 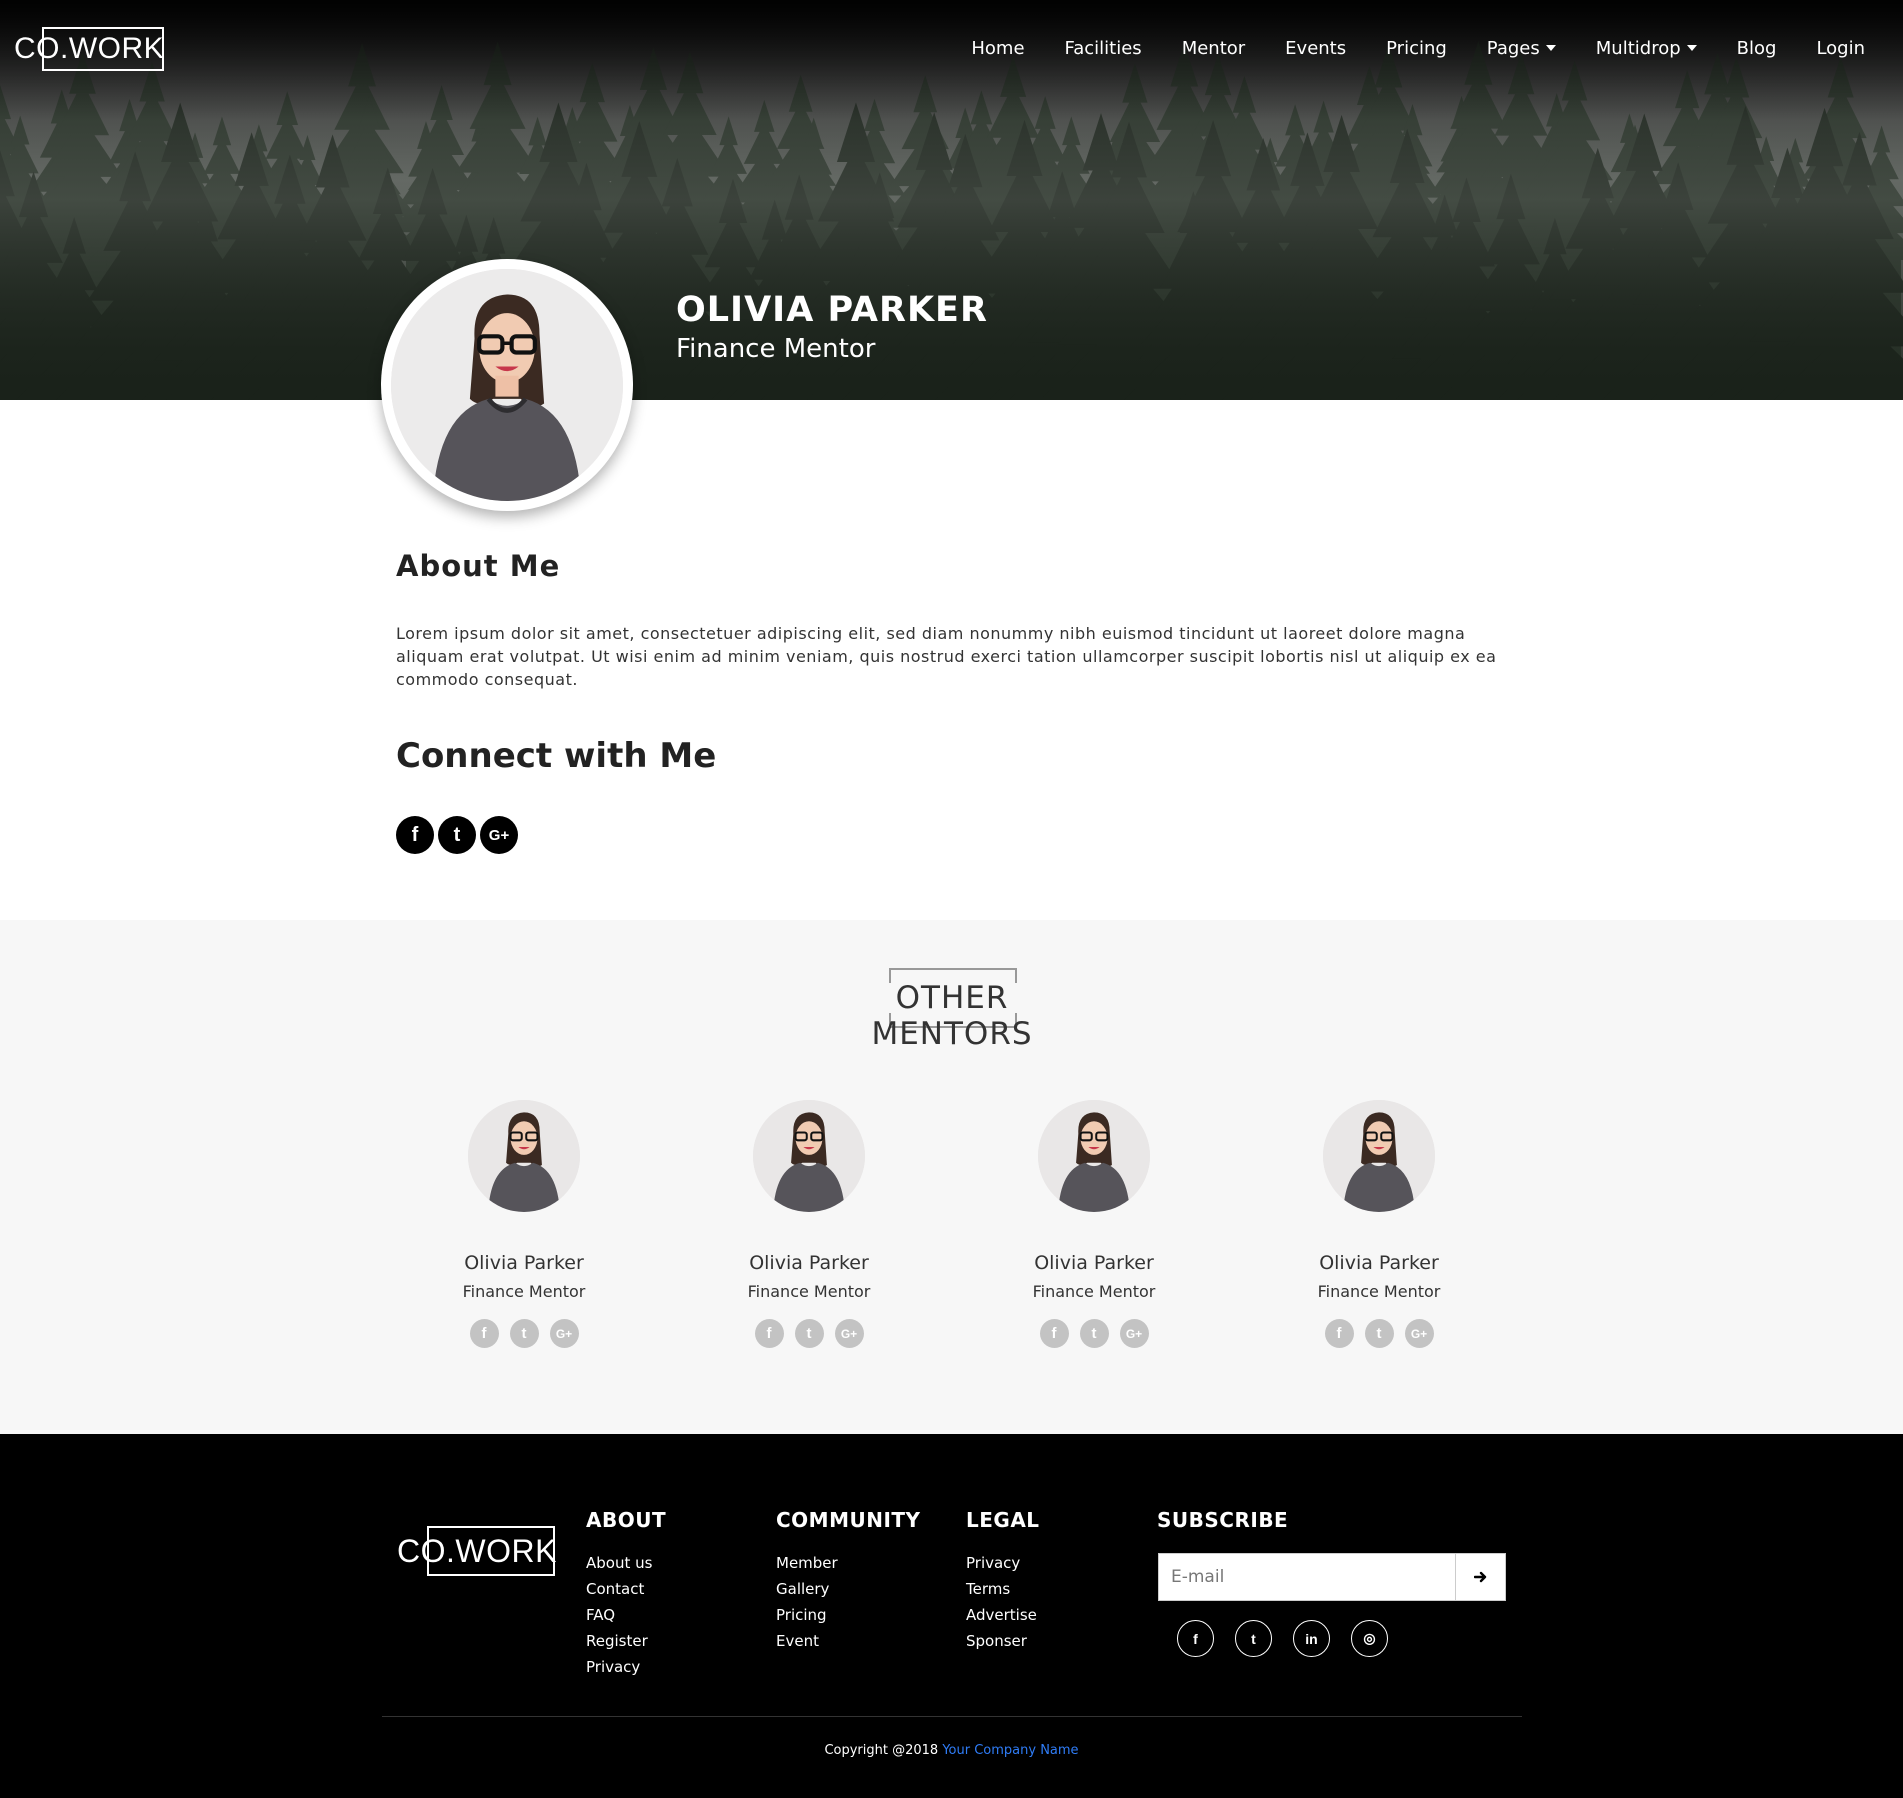 I want to click on footer-link: Member, so click(x=848, y=1563).